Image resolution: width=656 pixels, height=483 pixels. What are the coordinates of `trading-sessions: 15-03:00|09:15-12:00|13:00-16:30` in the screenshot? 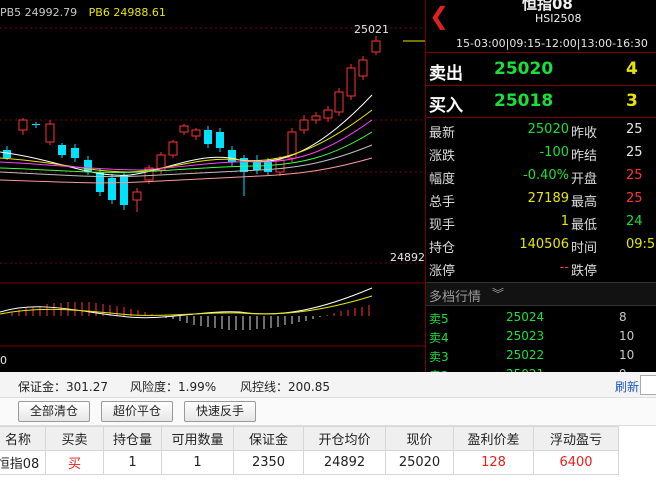 It's located at (552, 43).